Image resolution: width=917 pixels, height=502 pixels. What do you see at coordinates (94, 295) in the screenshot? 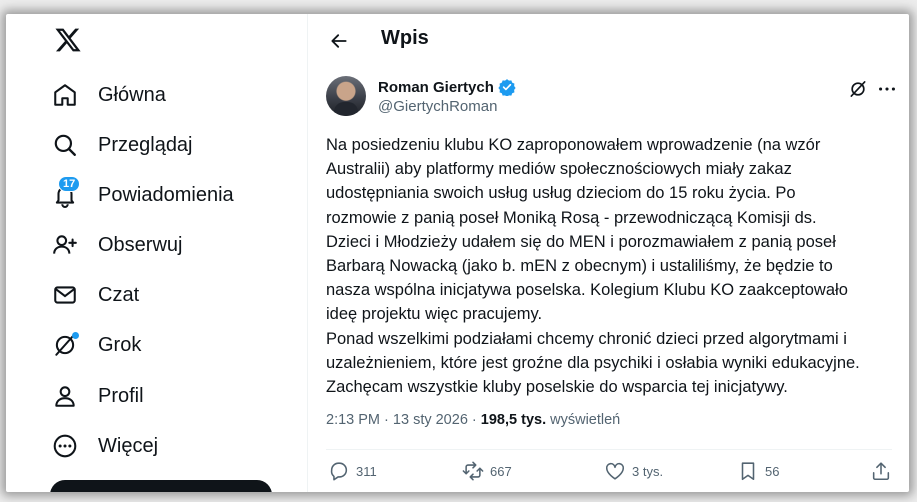
I see `sidebar-item-chat: Czat` at bounding box center [94, 295].